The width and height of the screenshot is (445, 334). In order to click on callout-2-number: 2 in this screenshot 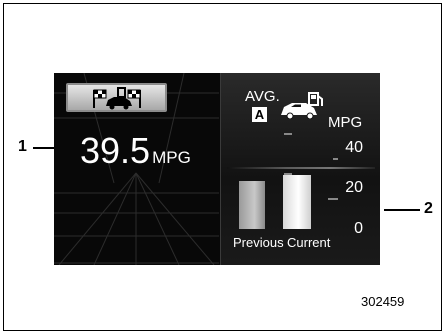, I will do `click(428, 208)`.